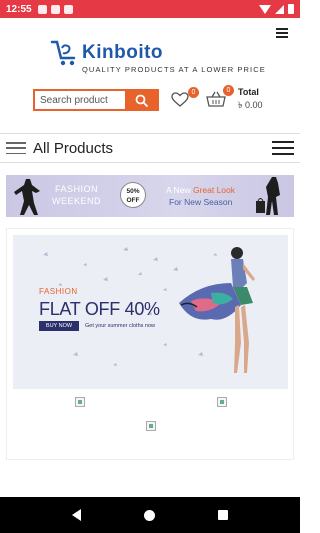  I want to click on system-navigation-bar, so click(150, 515).